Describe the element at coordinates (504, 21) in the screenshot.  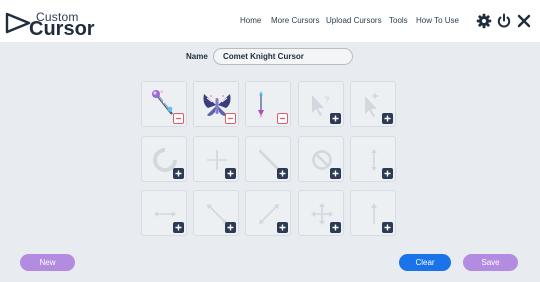
I see `power-icon` at that location.